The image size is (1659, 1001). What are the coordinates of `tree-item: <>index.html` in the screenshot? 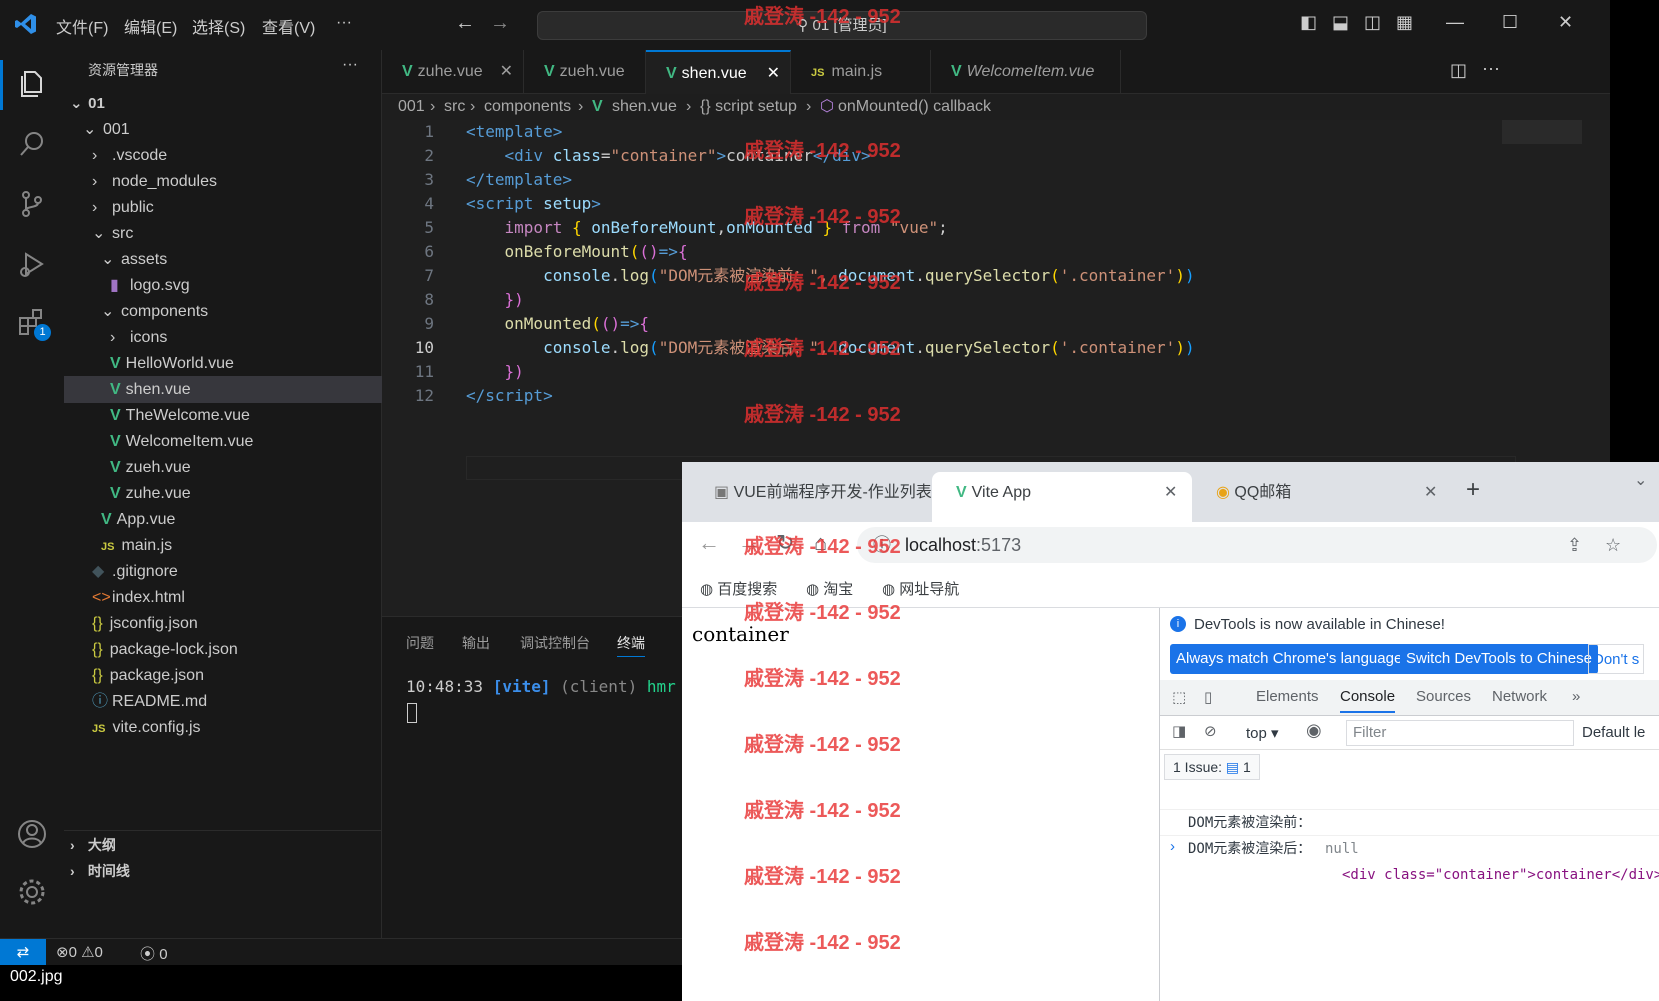 It's located at (223, 597).